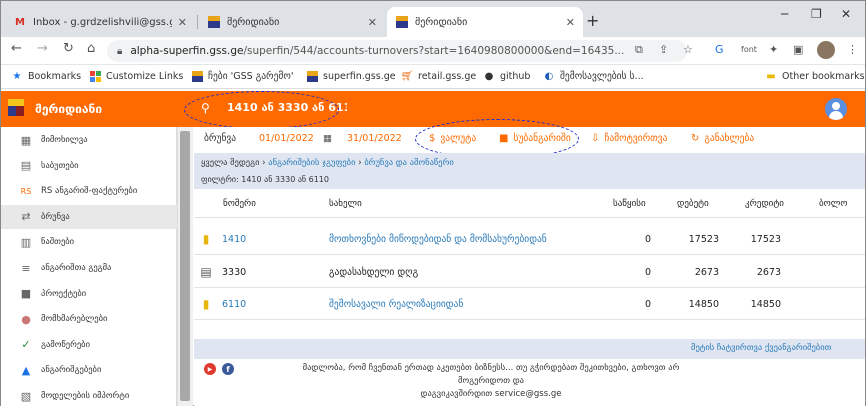 The image size is (866, 406). I want to click on sidebar-scroll-thumb, so click(185, 266).